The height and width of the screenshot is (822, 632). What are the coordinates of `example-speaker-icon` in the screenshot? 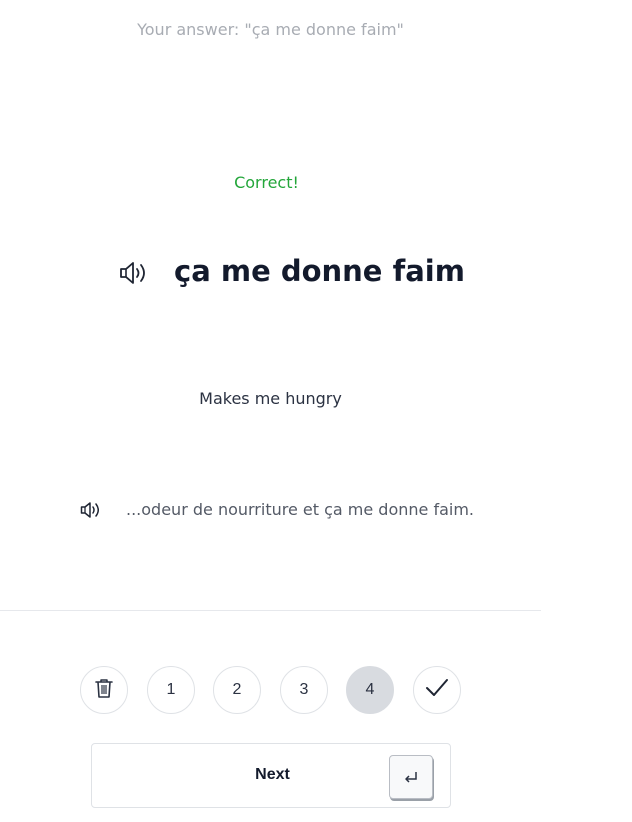 It's located at (91, 510).